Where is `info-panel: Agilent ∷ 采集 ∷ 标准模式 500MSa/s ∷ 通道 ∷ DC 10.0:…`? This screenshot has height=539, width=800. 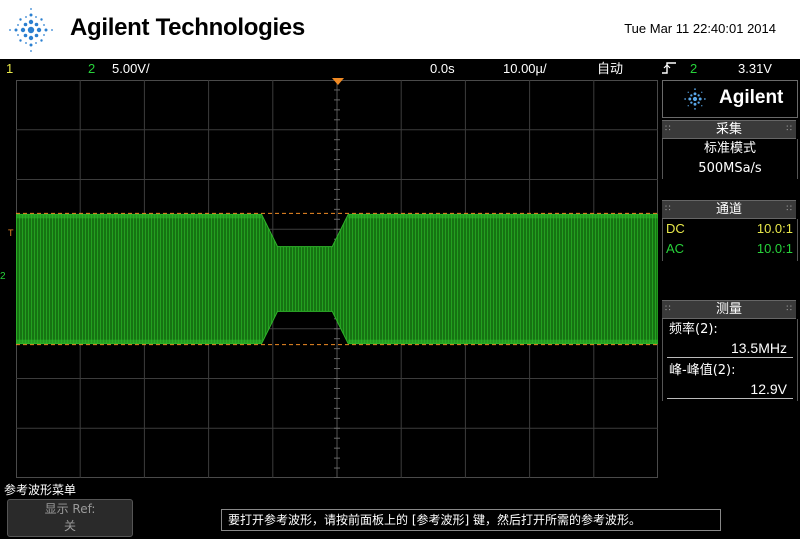
info-panel: Agilent ∷ 采集 ∷ 标准模式 500MSa/s ∷ 通道 ∷ DC 10.0:… is located at coordinates (730, 279).